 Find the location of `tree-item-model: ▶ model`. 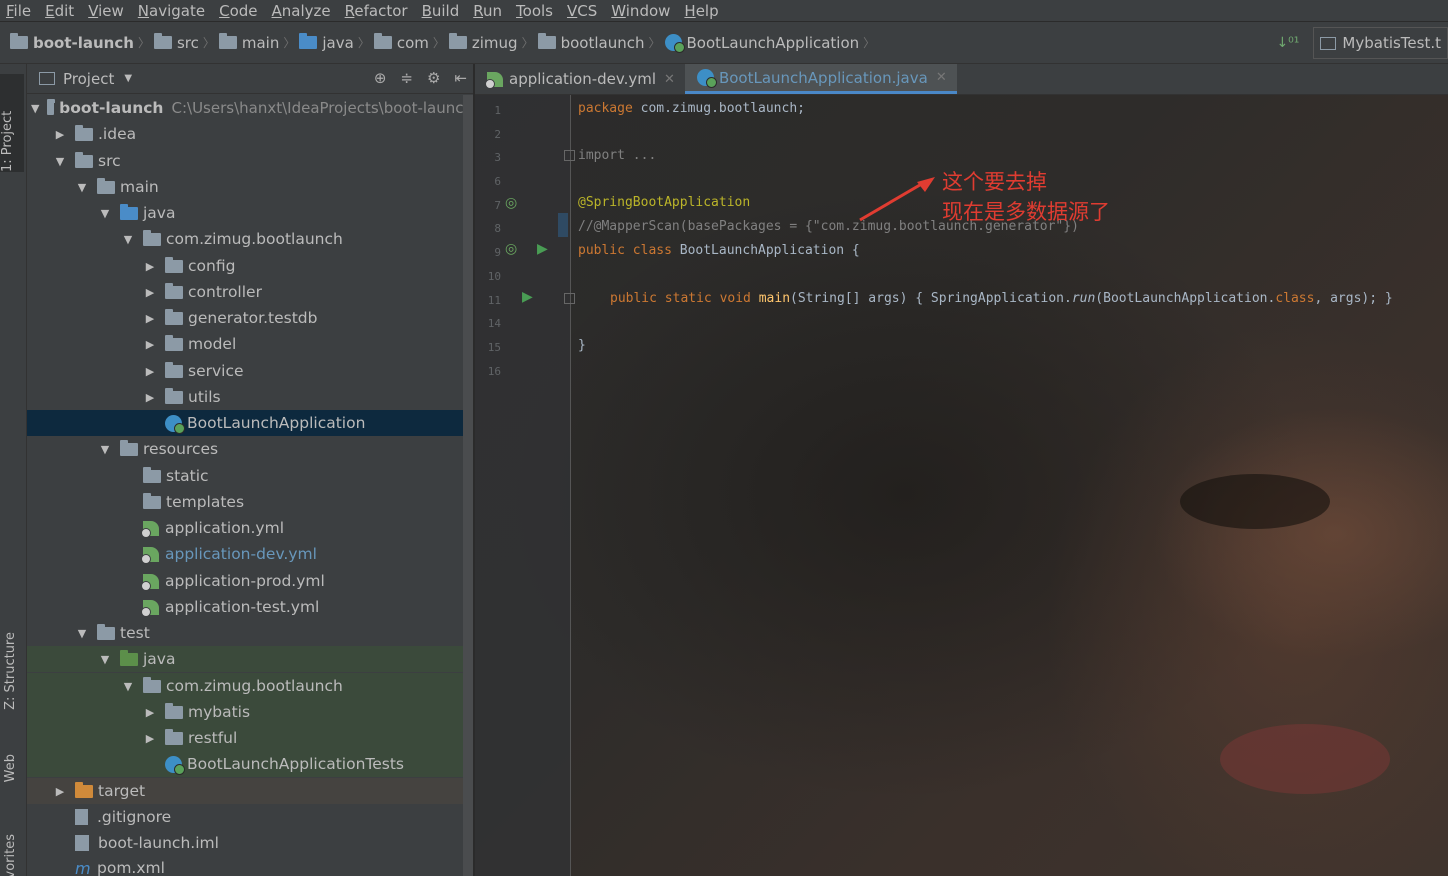

tree-item-model: ▶ model is located at coordinates (250, 344).